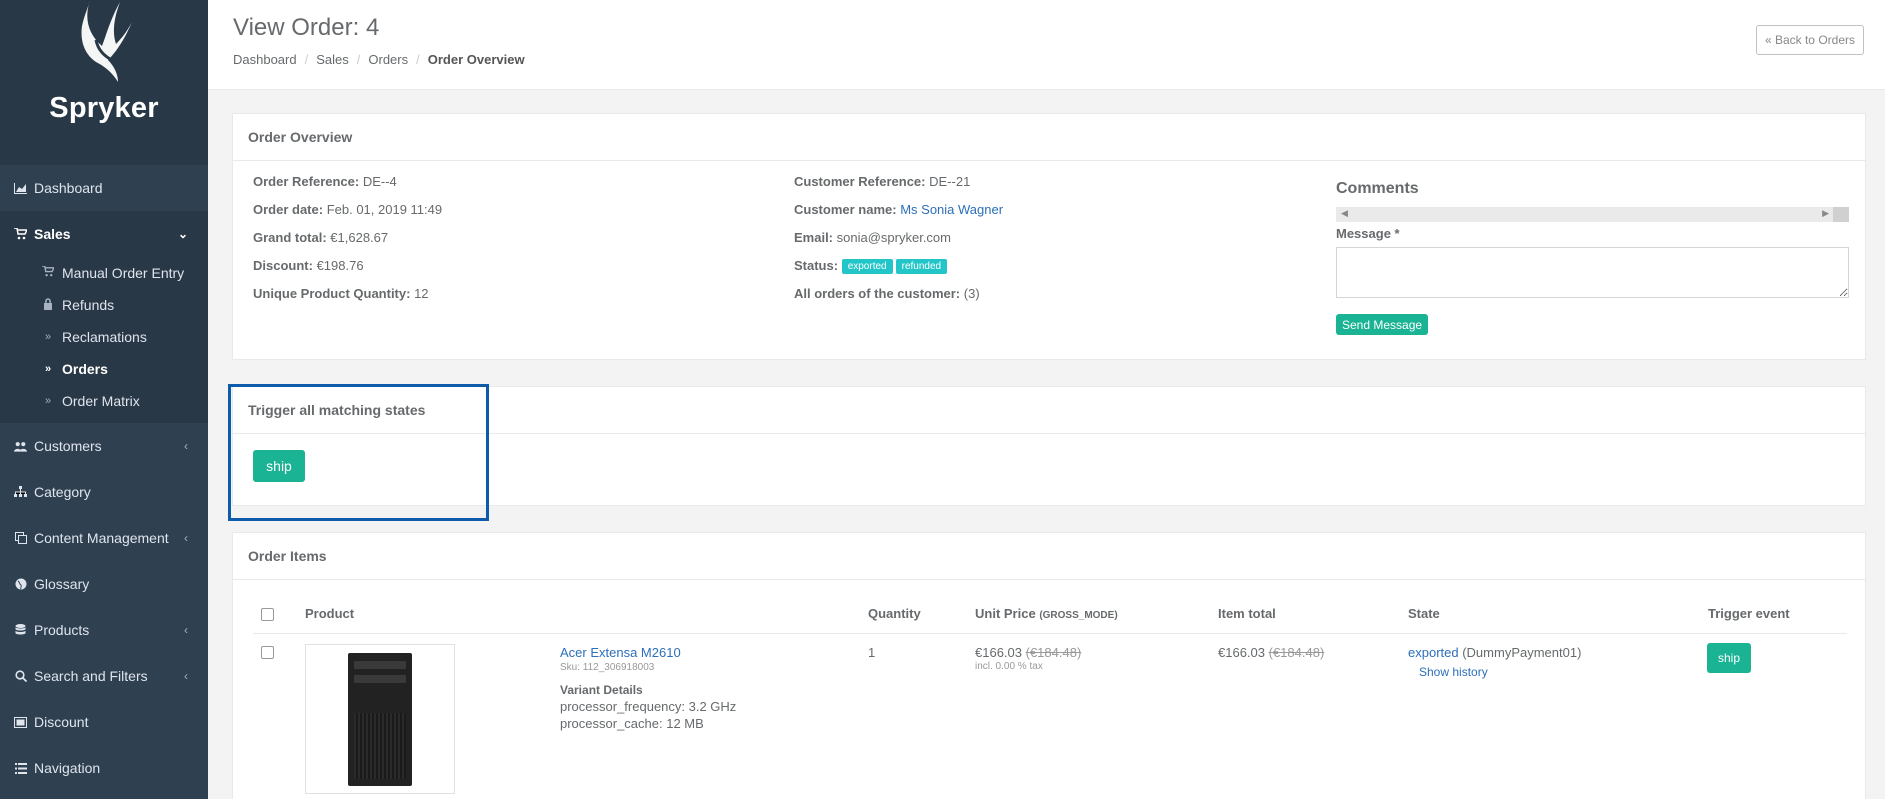 The image size is (1885, 799). What do you see at coordinates (816, 265) in the screenshot?
I see `field-label: Status:` at bounding box center [816, 265].